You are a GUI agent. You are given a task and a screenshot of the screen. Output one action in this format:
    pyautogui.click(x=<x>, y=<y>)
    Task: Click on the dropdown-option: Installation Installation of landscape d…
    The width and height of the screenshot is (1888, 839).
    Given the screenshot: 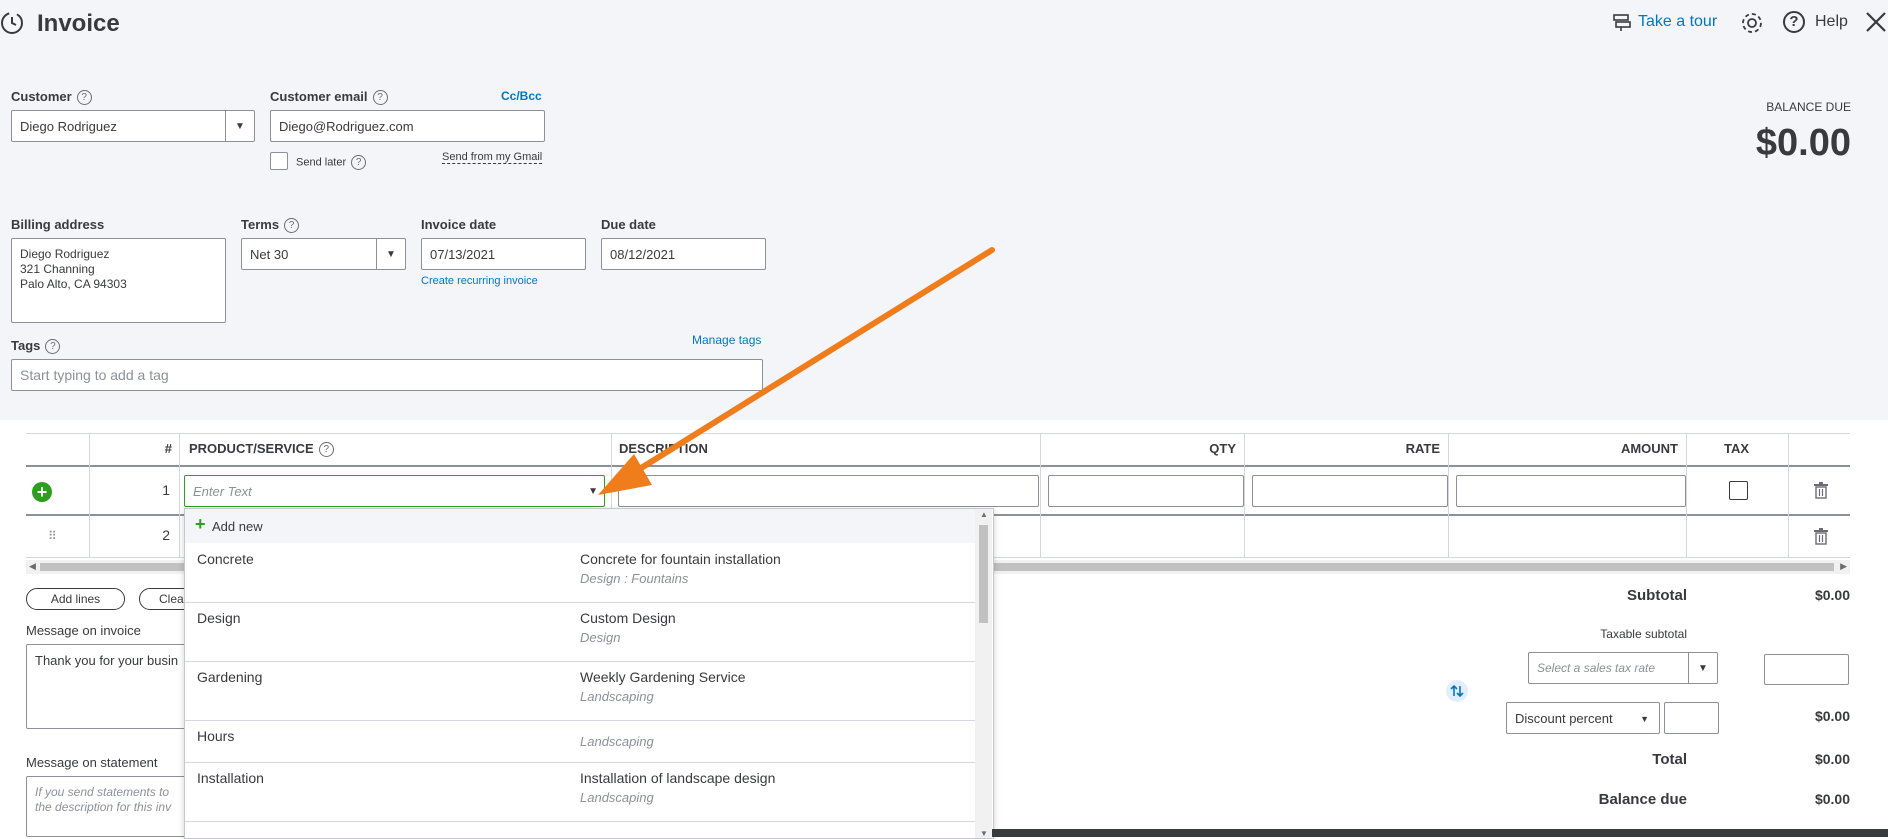 What is the action you would take?
    pyautogui.click(x=580, y=792)
    